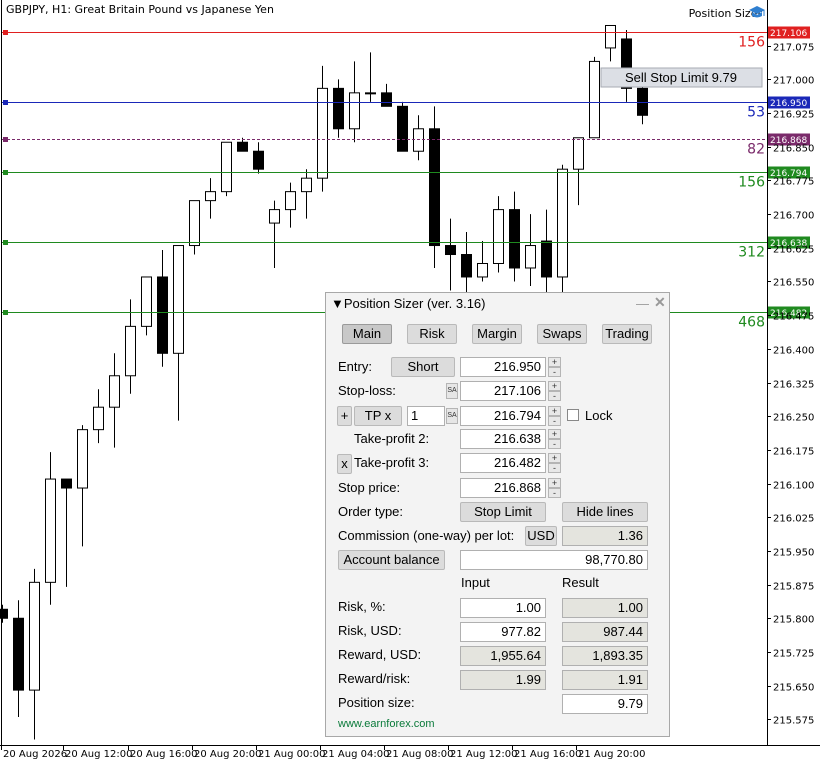  What do you see at coordinates (503, 391) in the screenshot?
I see `stop-loss-field: 217.106` at bounding box center [503, 391].